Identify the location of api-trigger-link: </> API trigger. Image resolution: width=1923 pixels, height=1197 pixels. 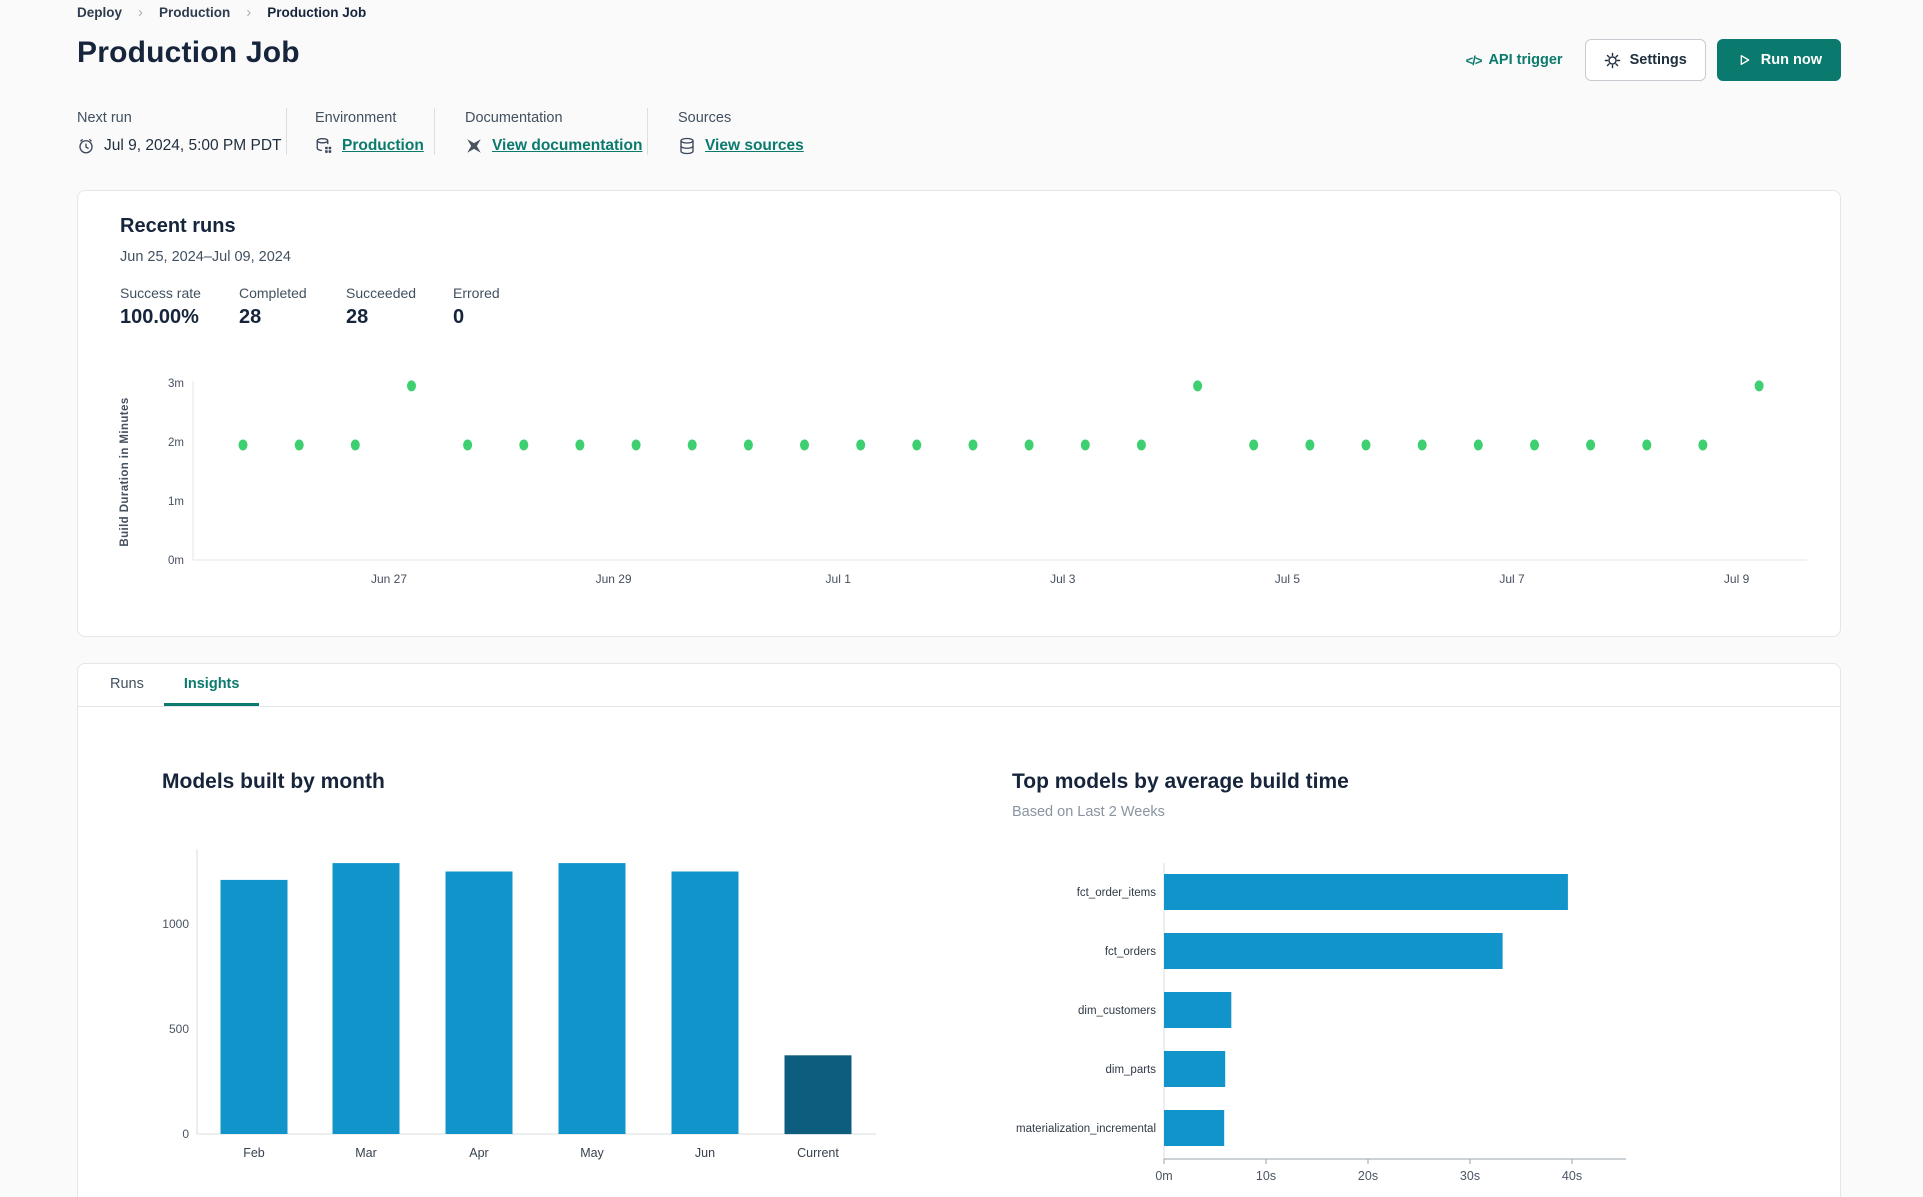
(1514, 60).